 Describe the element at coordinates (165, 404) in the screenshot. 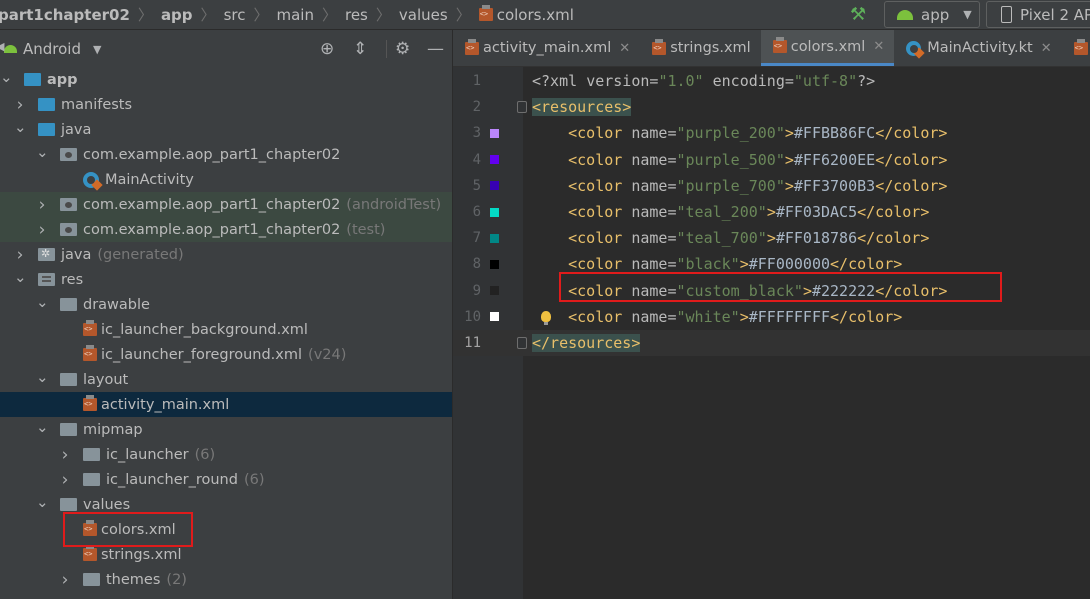

I see `tree-item-label: activity_main.xml` at that location.